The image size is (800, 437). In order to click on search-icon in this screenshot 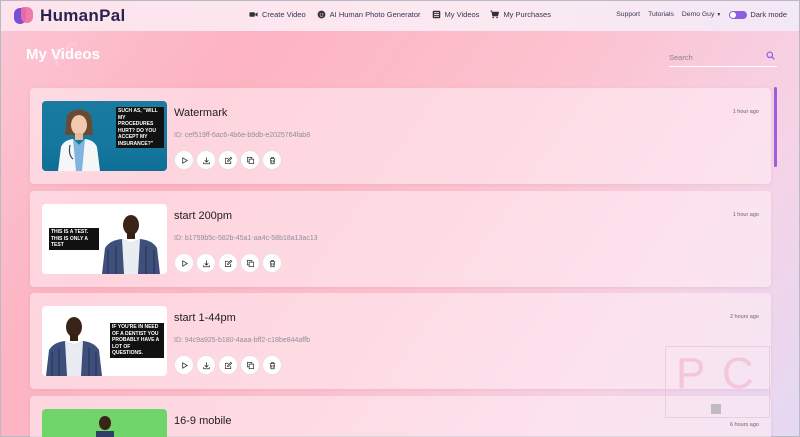, I will do `click(770, 55)`.